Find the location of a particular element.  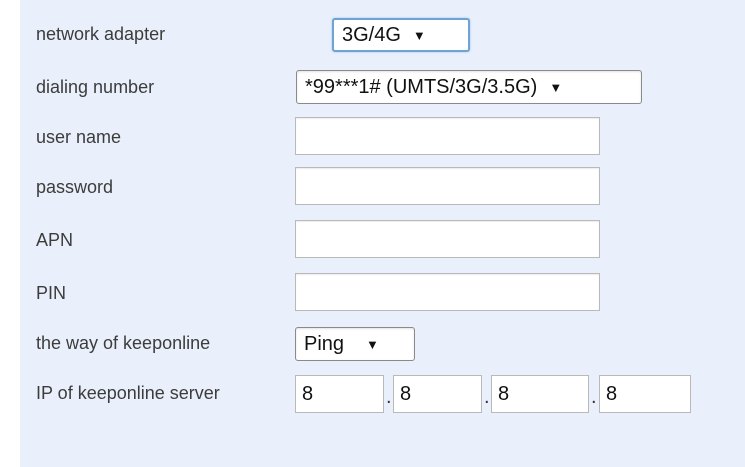

dialing-number-value: *99***1# (UMTS/3G/3.5G) is located at coordinates (421, 86).